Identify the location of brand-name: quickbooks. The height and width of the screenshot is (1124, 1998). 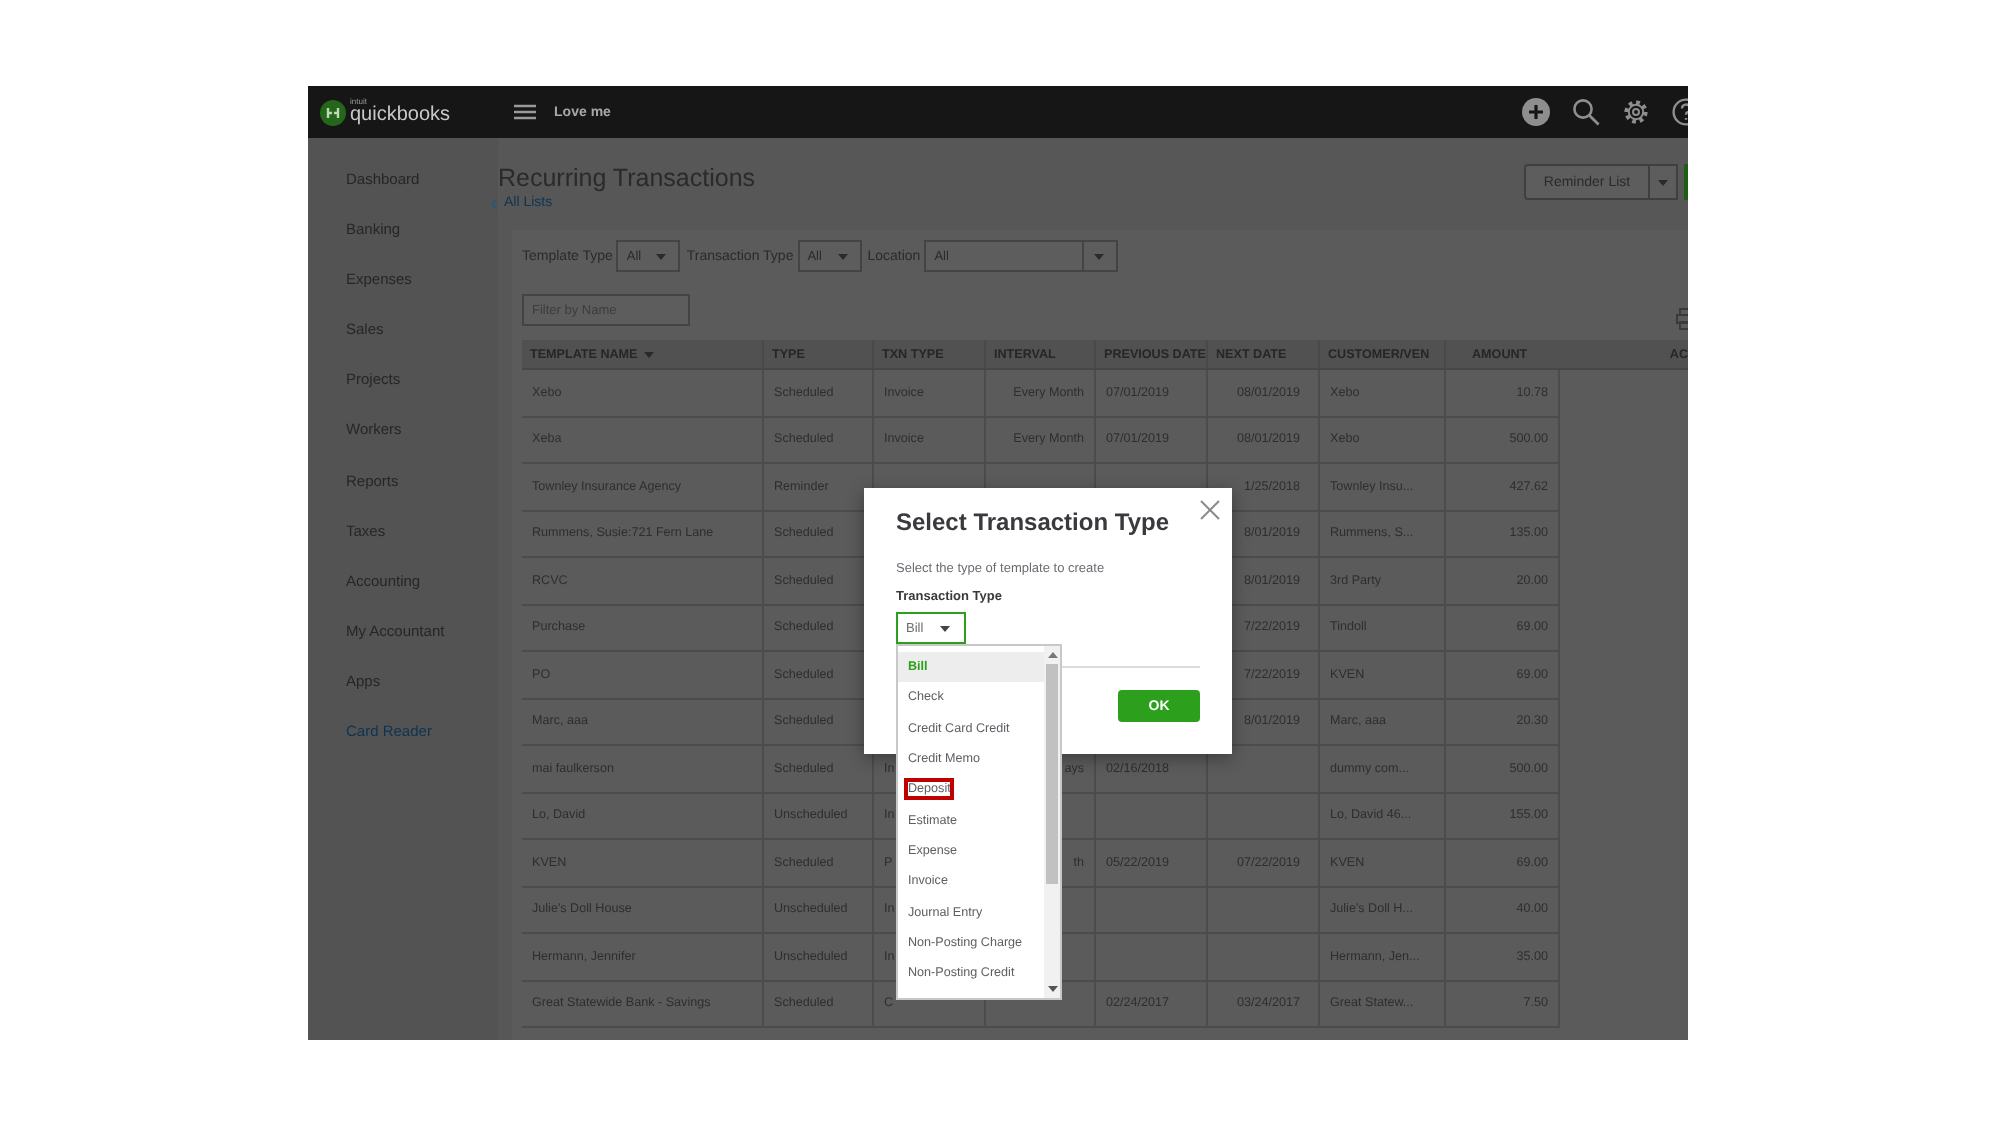
(400, 116).